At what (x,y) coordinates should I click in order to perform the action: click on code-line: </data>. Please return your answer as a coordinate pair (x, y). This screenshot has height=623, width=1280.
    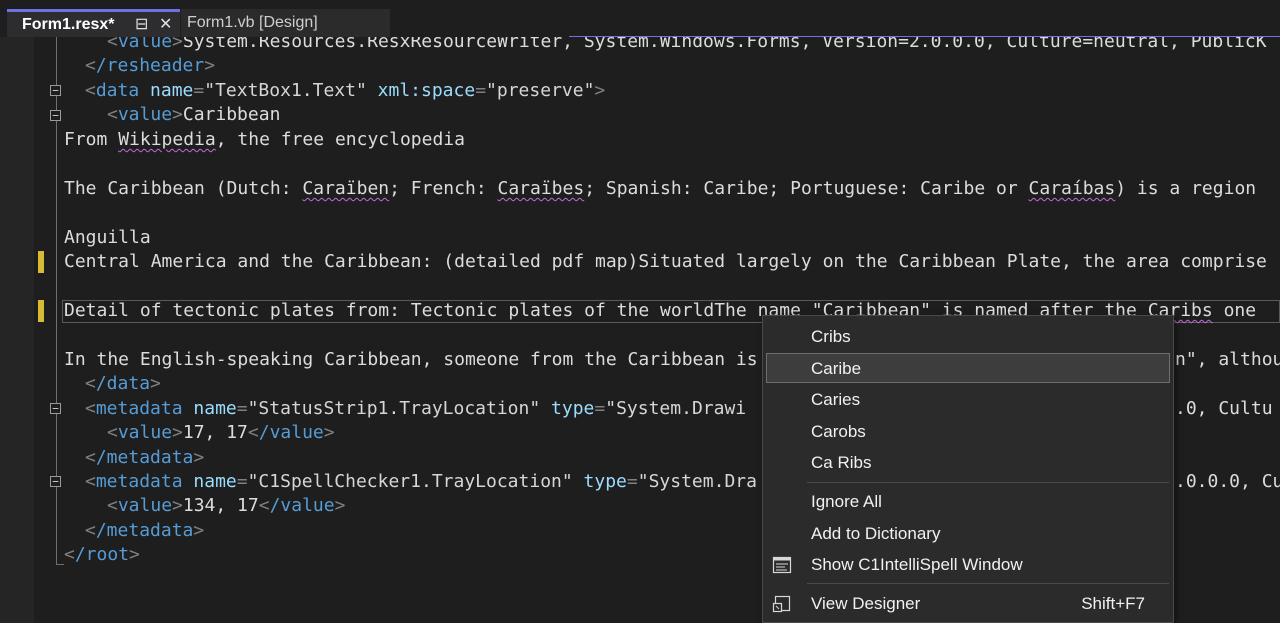
    Looking at the image, I should click on (123, 383).